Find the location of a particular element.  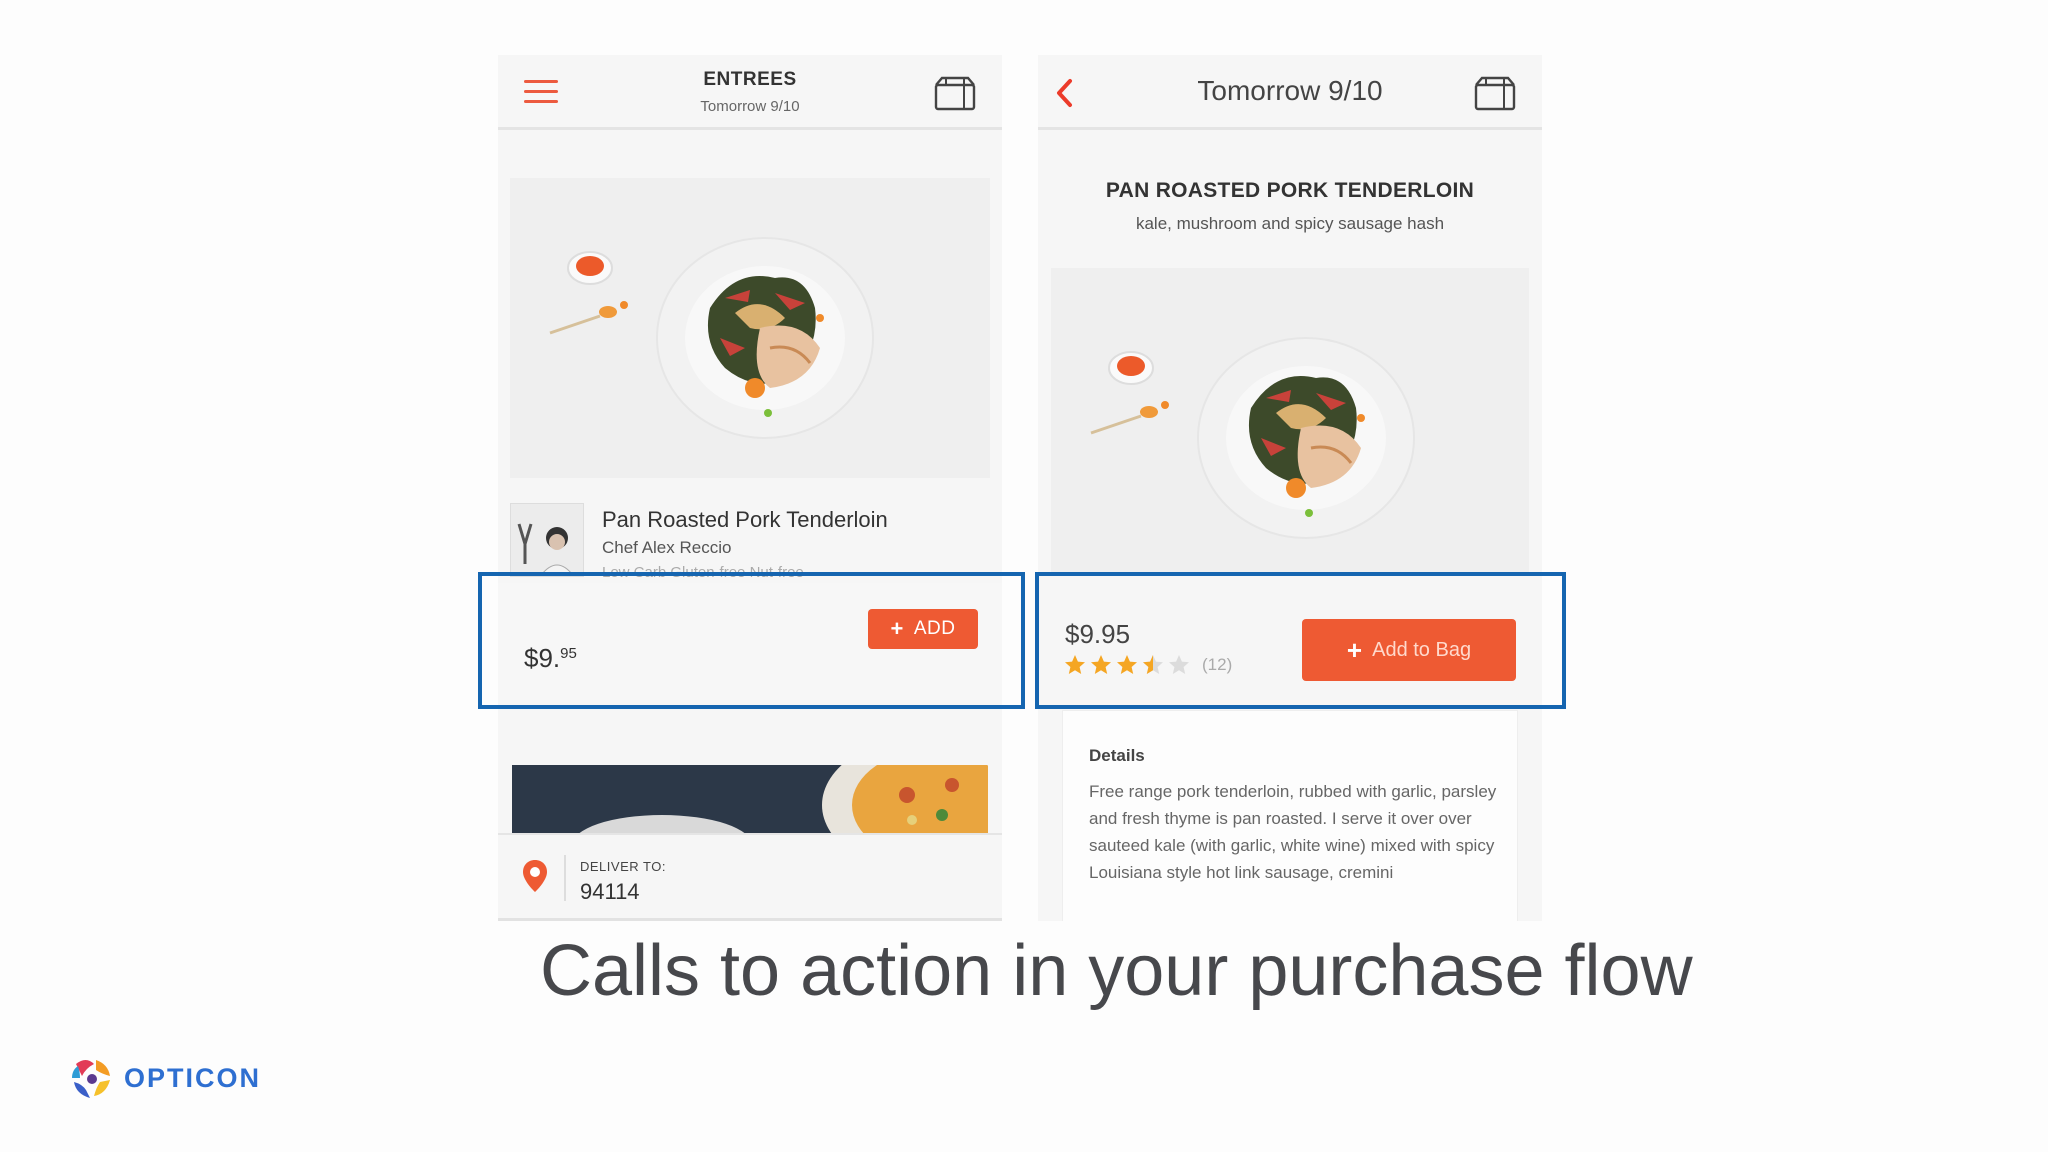

page-title: Tomorrow 9/10 is located at coordinates (1290, 90).